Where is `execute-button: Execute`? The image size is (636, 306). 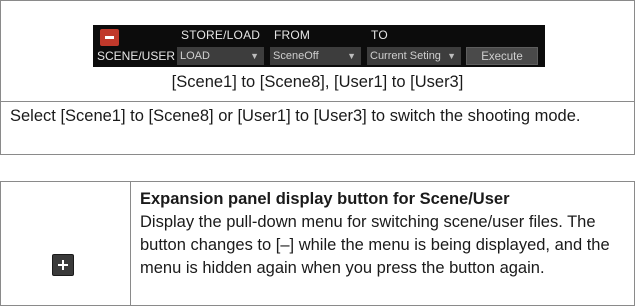 execute-button: Execute is located at coordinates (502, 56).